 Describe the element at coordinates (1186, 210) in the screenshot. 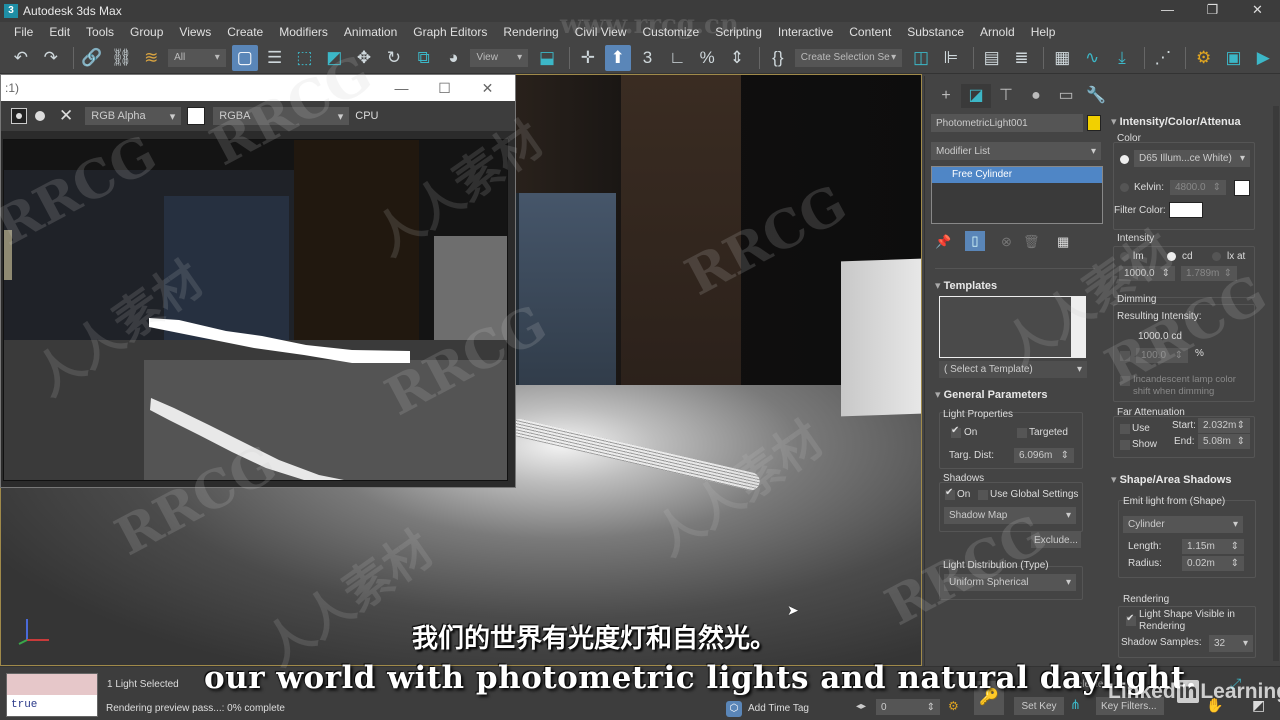

I see `filter-color-swatch` at that location.